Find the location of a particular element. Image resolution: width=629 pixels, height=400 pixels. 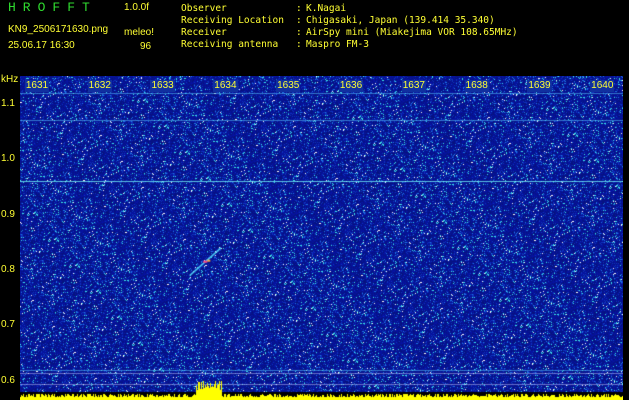

receiver-colon: : is located at coordinates (299, 32).